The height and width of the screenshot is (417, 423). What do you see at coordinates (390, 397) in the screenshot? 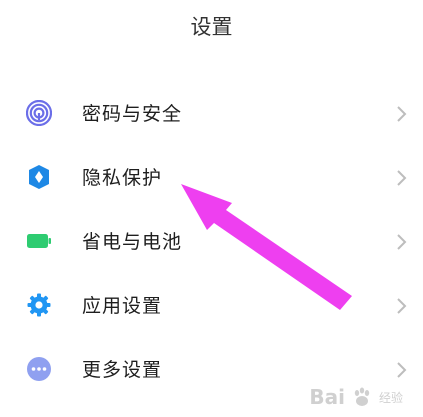
I see `watermark-suffix: 经验` at bounding box center [390, 397].